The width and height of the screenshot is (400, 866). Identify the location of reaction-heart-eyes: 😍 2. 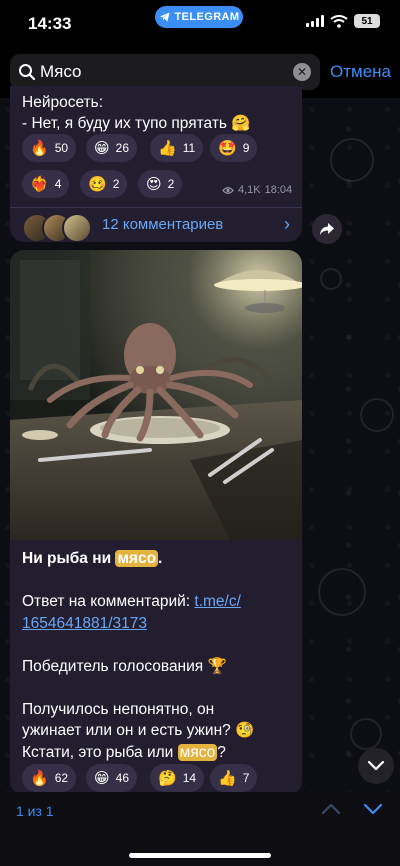
(160, 184).